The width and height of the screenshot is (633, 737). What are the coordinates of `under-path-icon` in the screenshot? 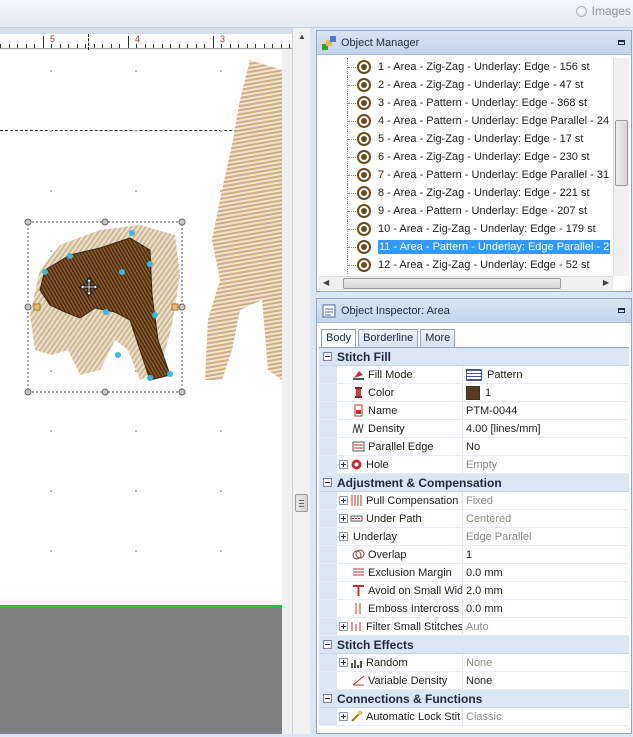 It's located at (356, 518).